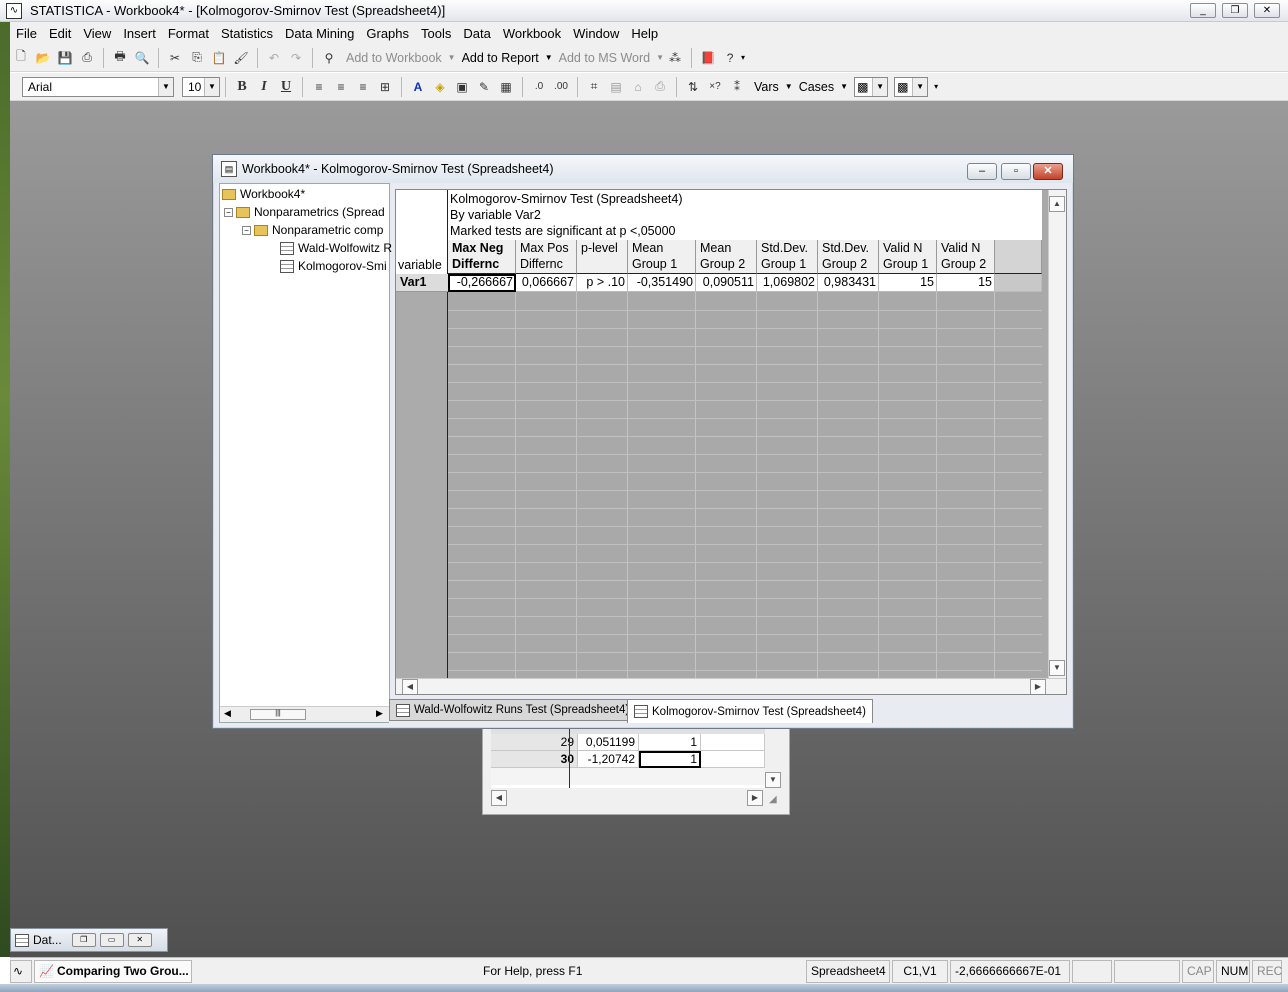  Describe the element at coordinates (341, 87) in the screenshot. I see `align-center-icon: ≡` at that location.